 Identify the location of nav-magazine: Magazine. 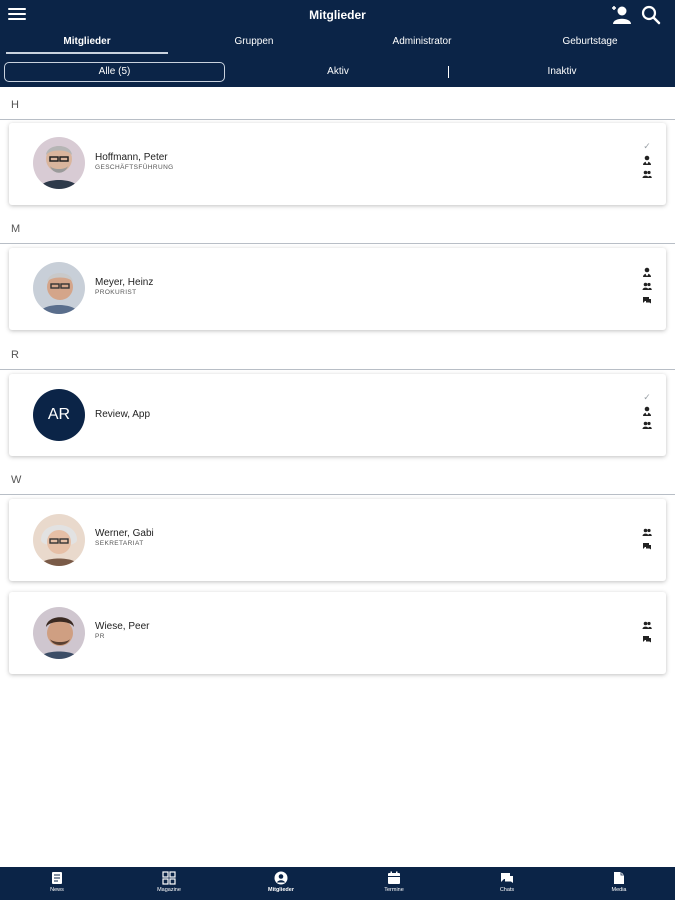
(169, 882).